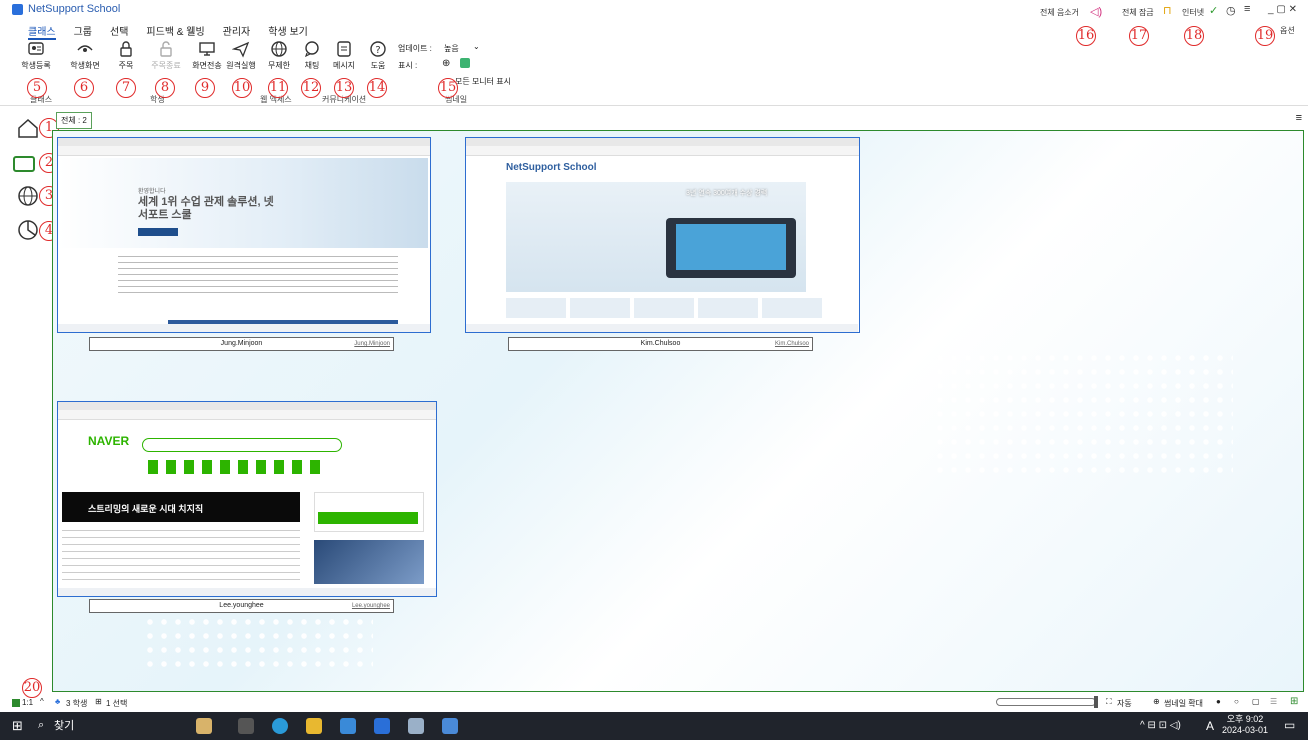  Describe the element at coordinates (1289, 725) in the screenshot. I see `notification-icon: ▭` at that location.